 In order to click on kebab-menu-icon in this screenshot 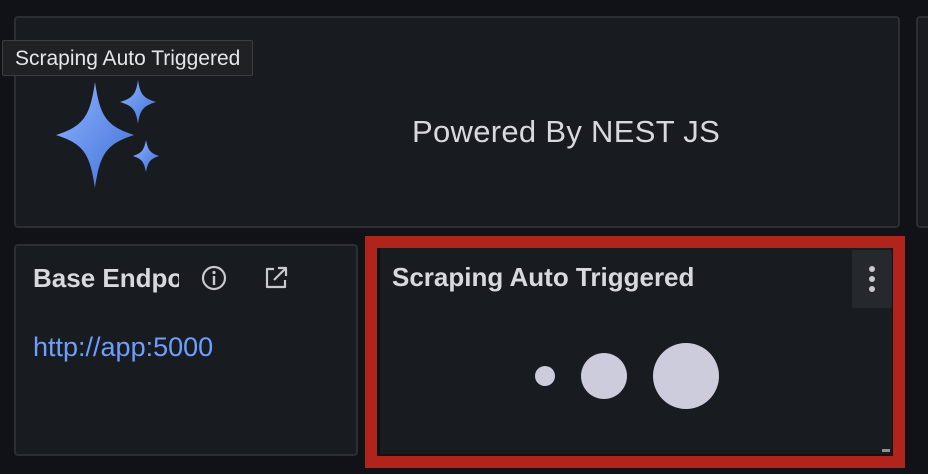, I will do `click(872, 279)`.